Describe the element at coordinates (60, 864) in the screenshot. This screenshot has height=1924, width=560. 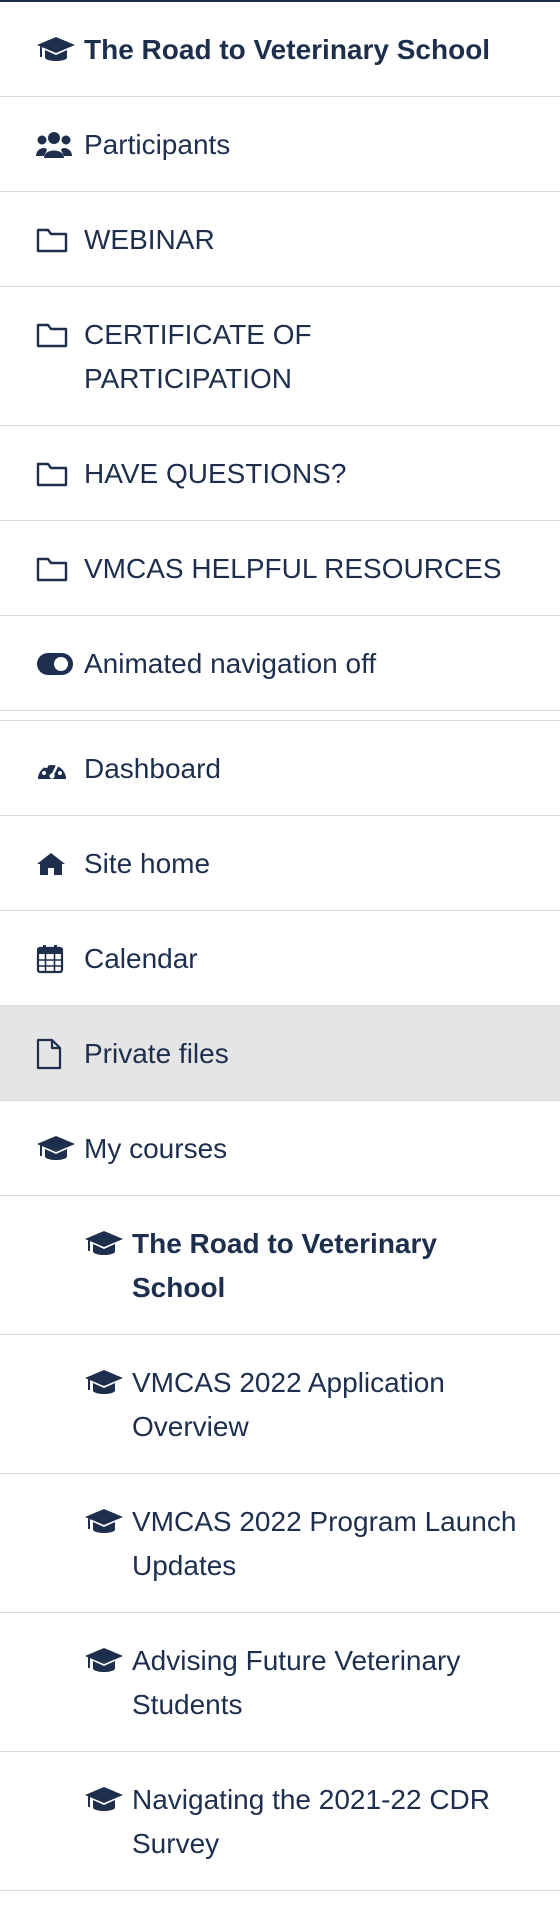
I see `home-icon` at that location.